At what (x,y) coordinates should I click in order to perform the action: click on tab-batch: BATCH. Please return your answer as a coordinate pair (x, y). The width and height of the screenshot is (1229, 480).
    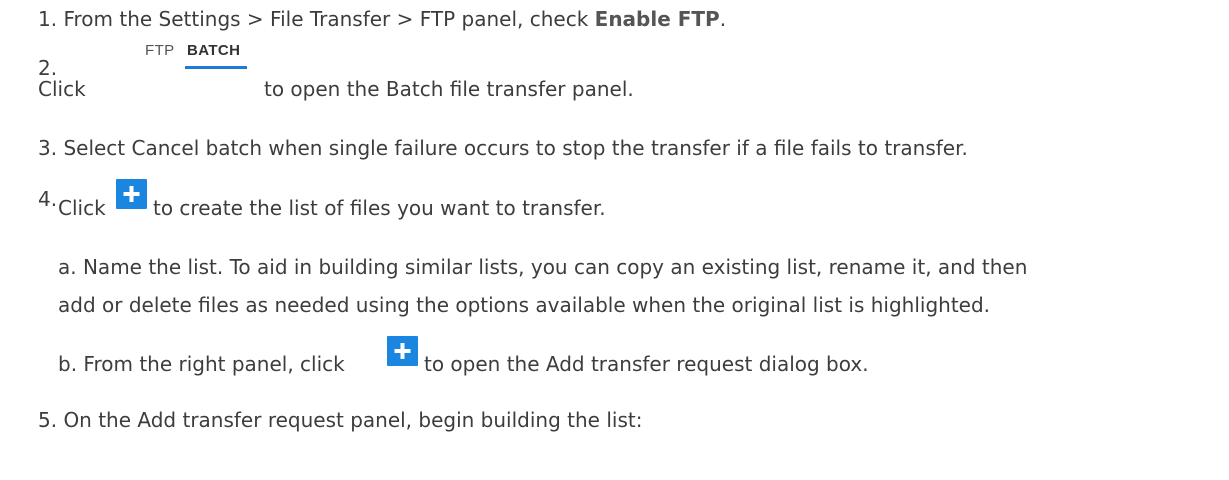
    Looking at the image, I should click on (213, 51).